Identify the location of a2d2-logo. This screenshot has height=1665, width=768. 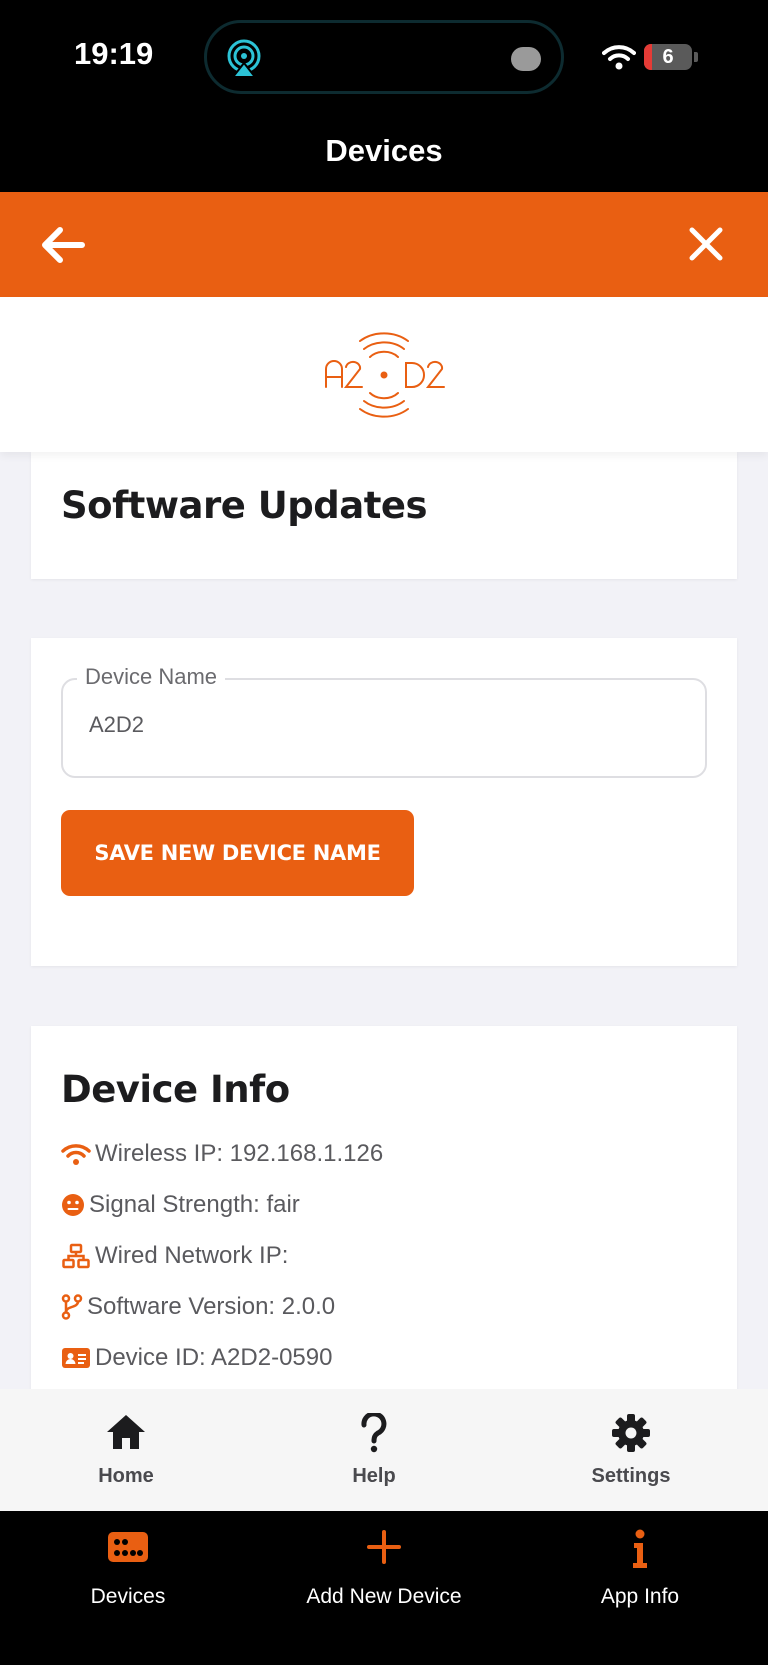
(385, 375).